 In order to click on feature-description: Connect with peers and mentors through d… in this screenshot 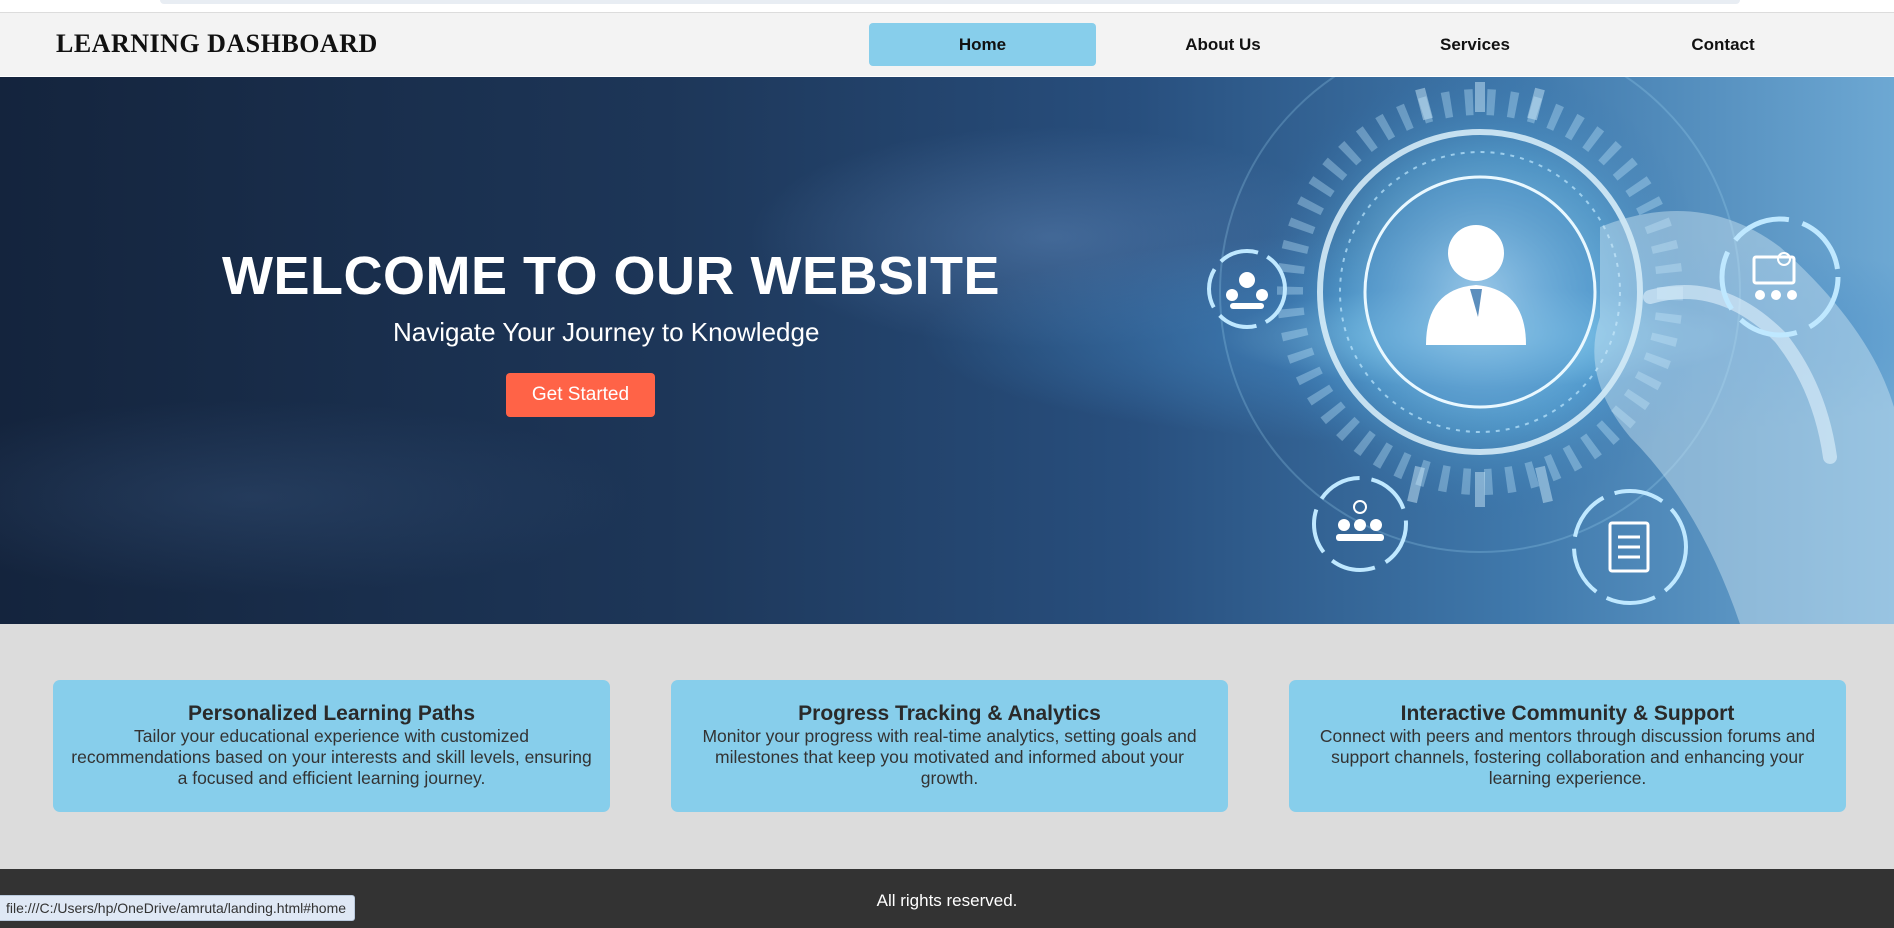, I will do `click(1567, 757)`.